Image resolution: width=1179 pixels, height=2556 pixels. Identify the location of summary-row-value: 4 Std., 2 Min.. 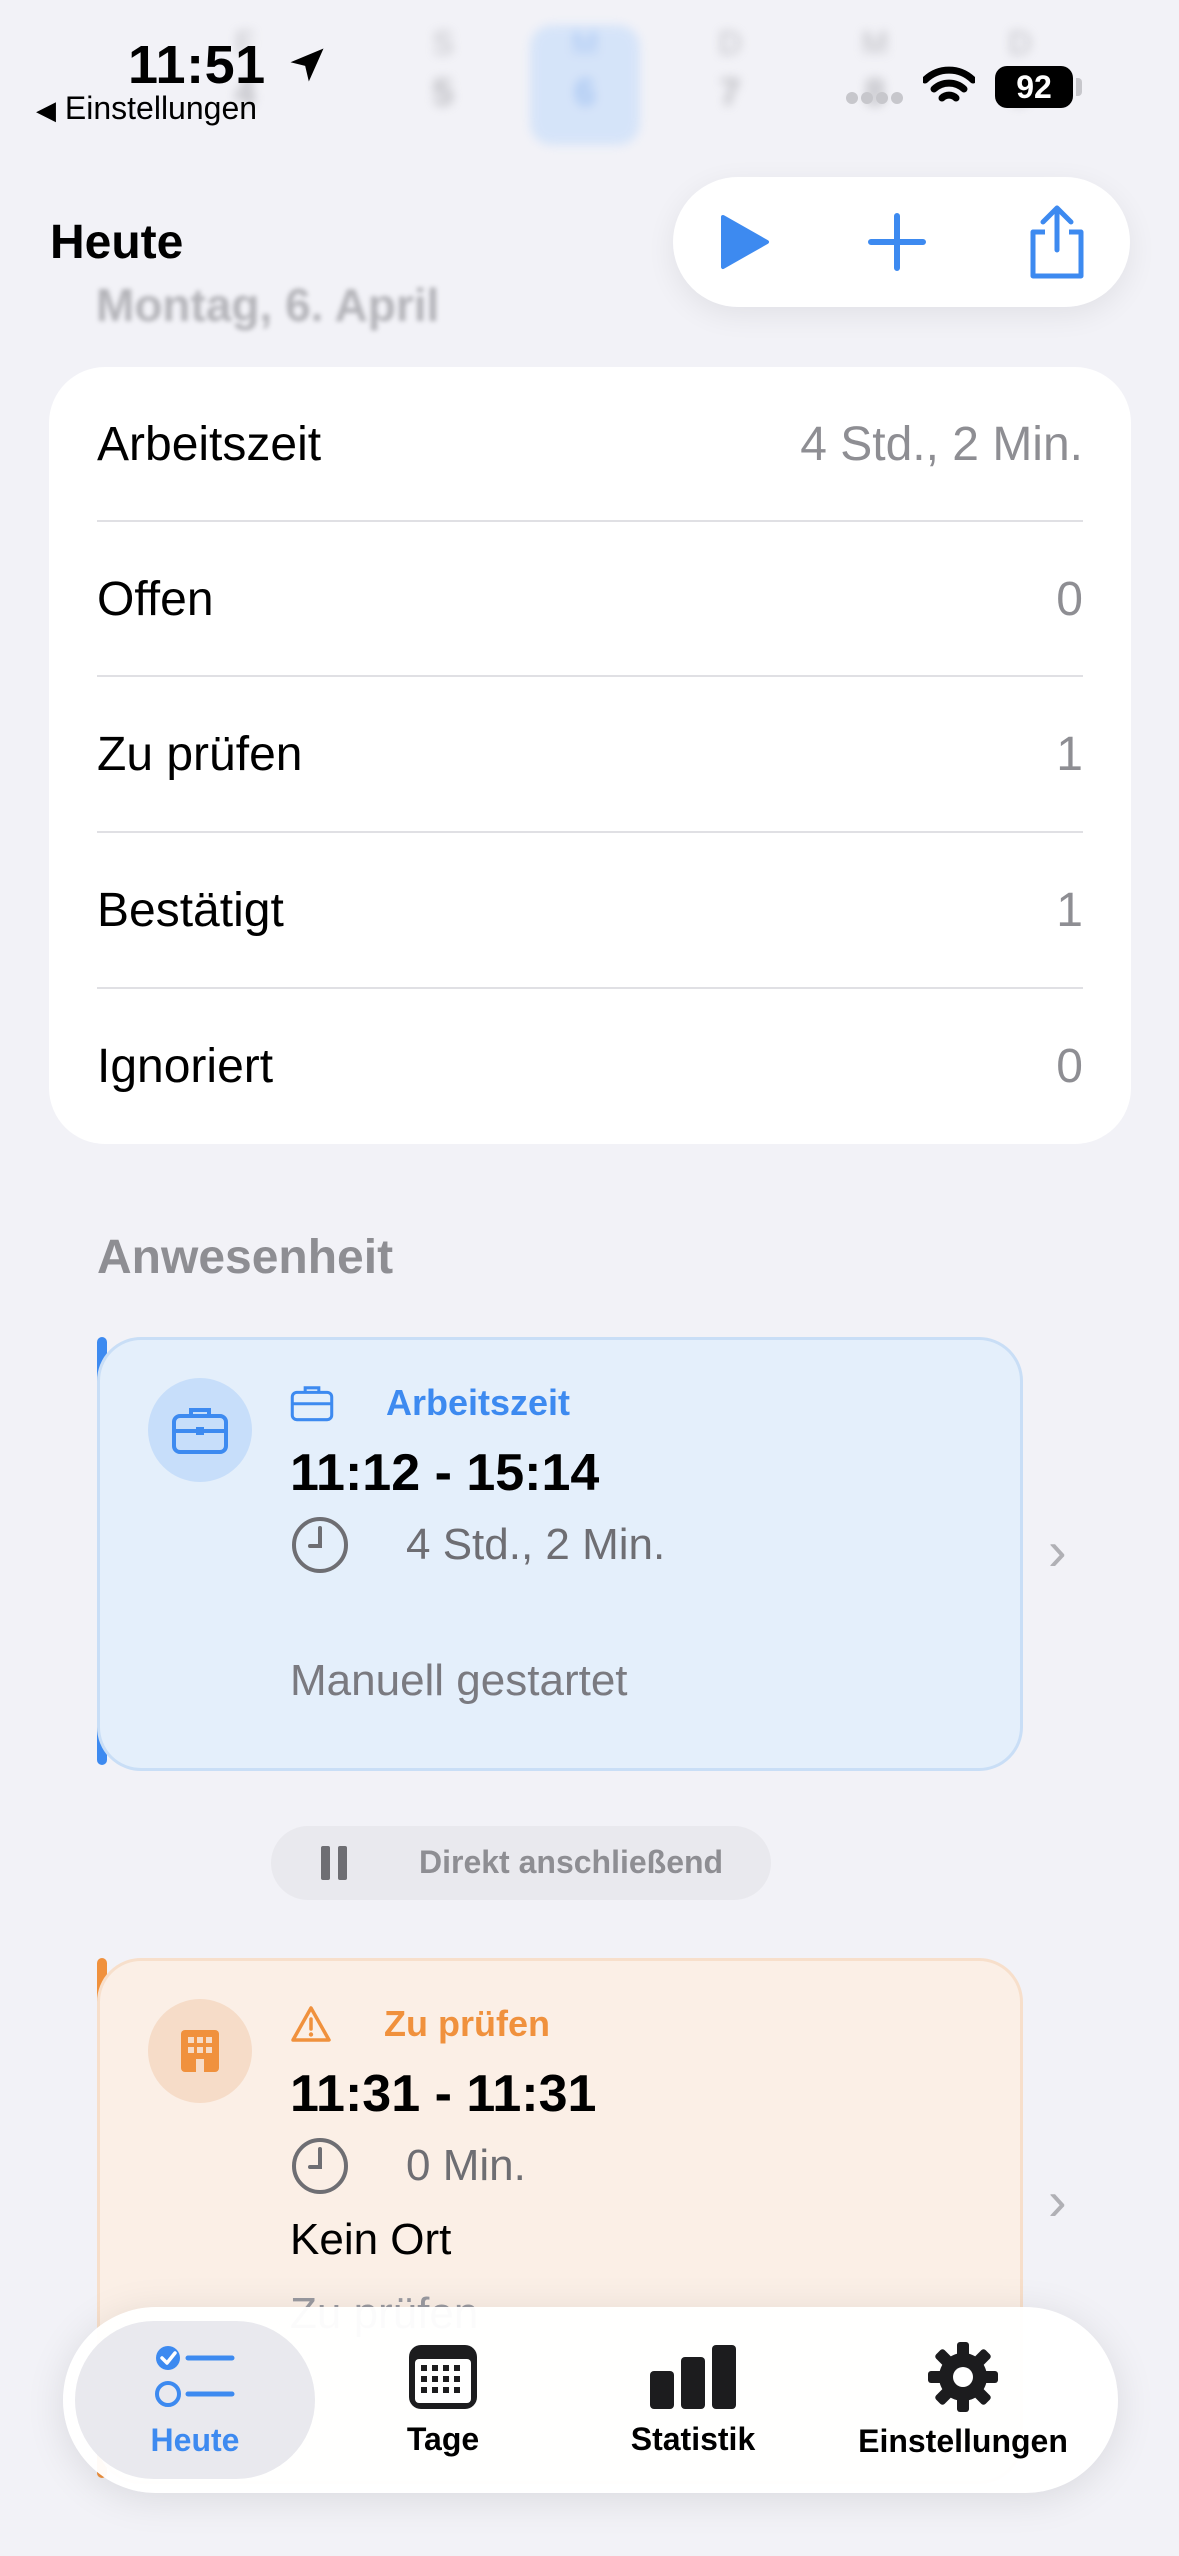
(941, 444).